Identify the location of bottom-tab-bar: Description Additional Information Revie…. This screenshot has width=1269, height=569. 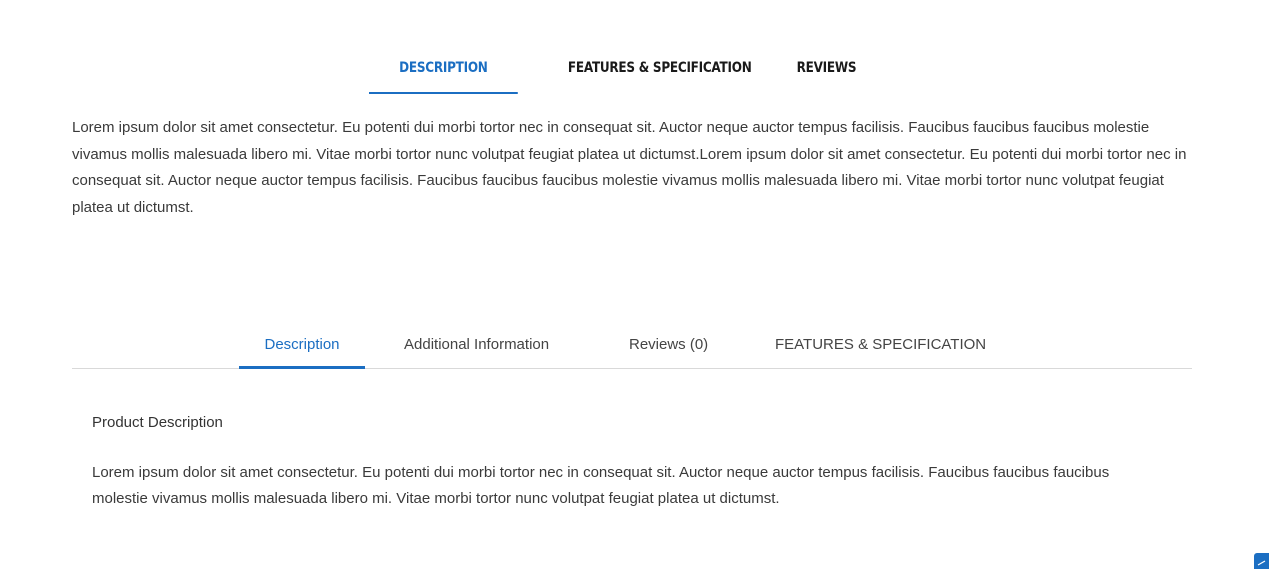
(632, 349).